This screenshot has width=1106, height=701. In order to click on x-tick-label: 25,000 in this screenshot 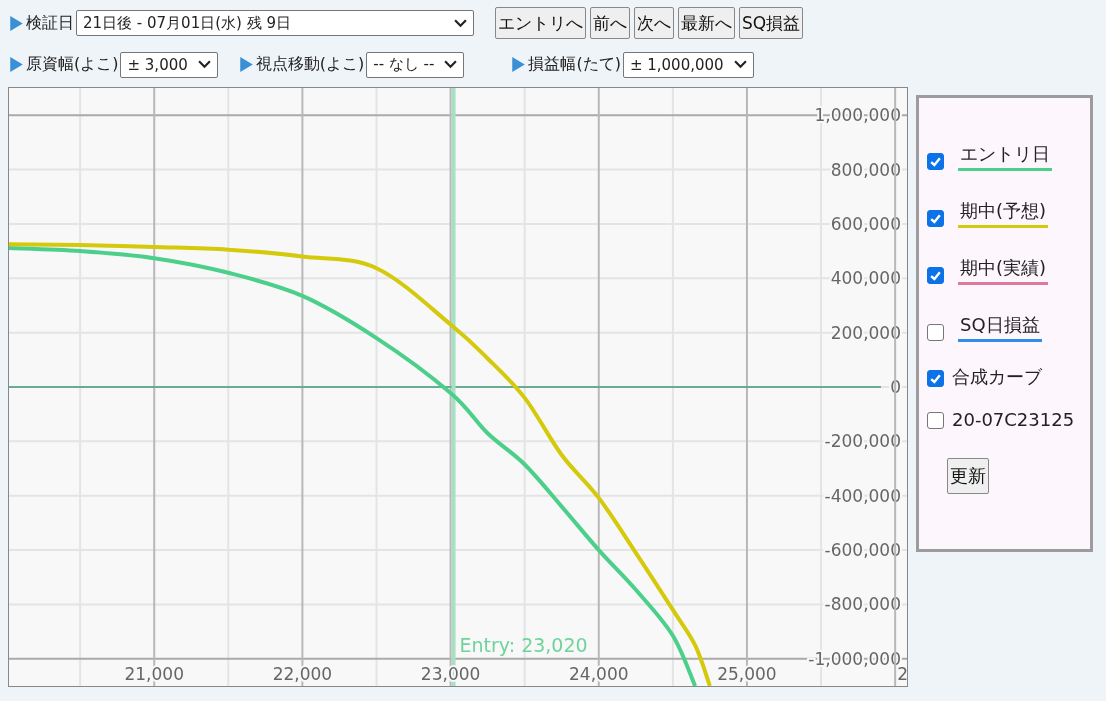, I will do `click(747, 674)`.